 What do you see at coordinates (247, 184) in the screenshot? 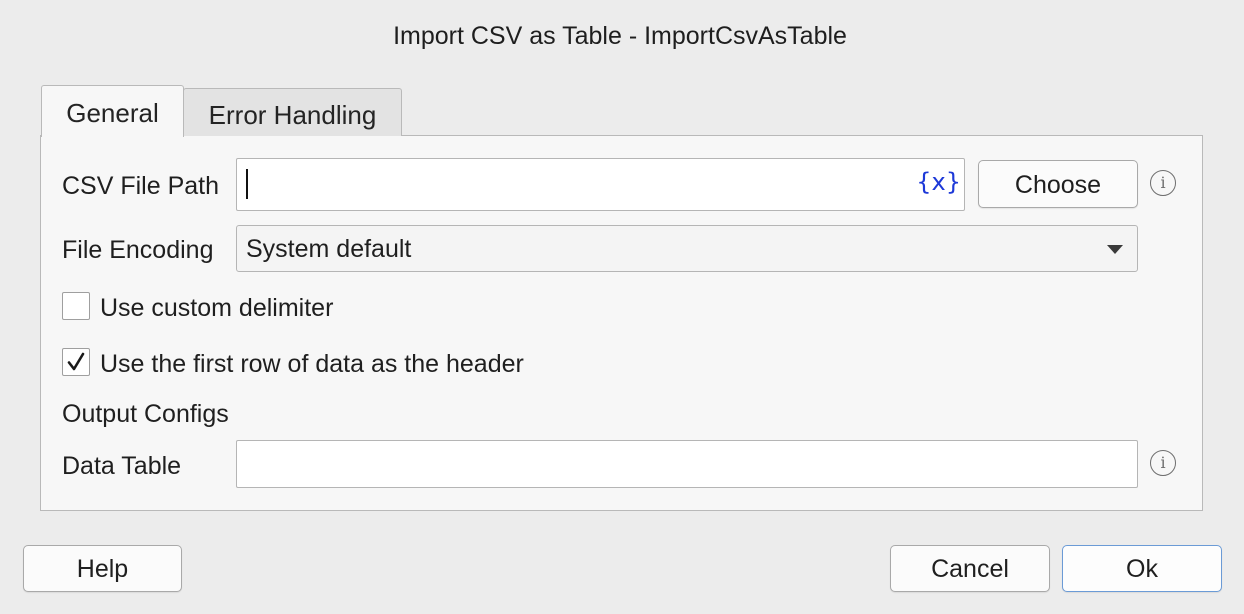
I see `text-caret` at bounding box center [247, 184].